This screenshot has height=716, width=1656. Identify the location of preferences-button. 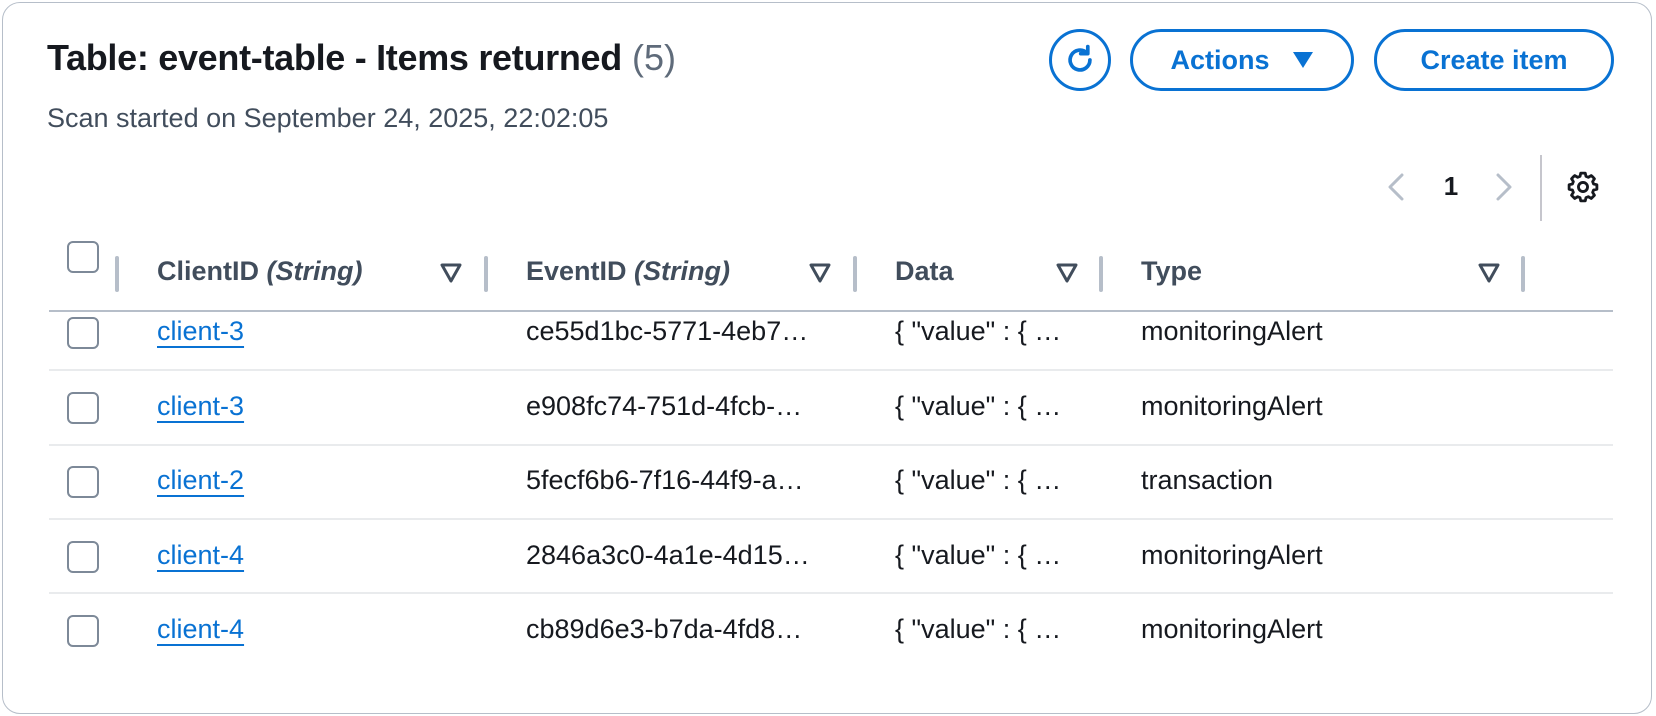
(1583, 187).